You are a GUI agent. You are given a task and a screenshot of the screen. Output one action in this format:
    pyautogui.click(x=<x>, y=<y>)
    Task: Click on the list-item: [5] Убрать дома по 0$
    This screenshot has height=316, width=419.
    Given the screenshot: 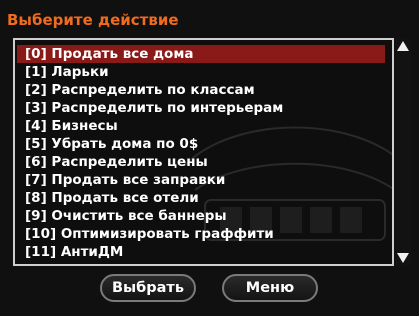 What is the action you would take?
    pyautogui.click(x=201, y=144)
    